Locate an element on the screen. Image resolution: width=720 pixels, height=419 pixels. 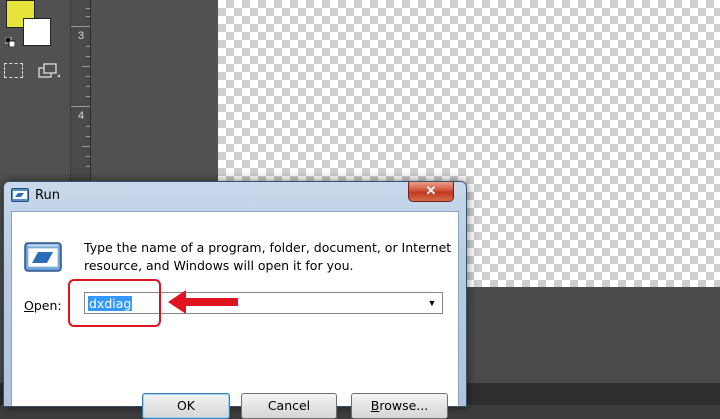
highlight-box is located at coordinates (114, 303).